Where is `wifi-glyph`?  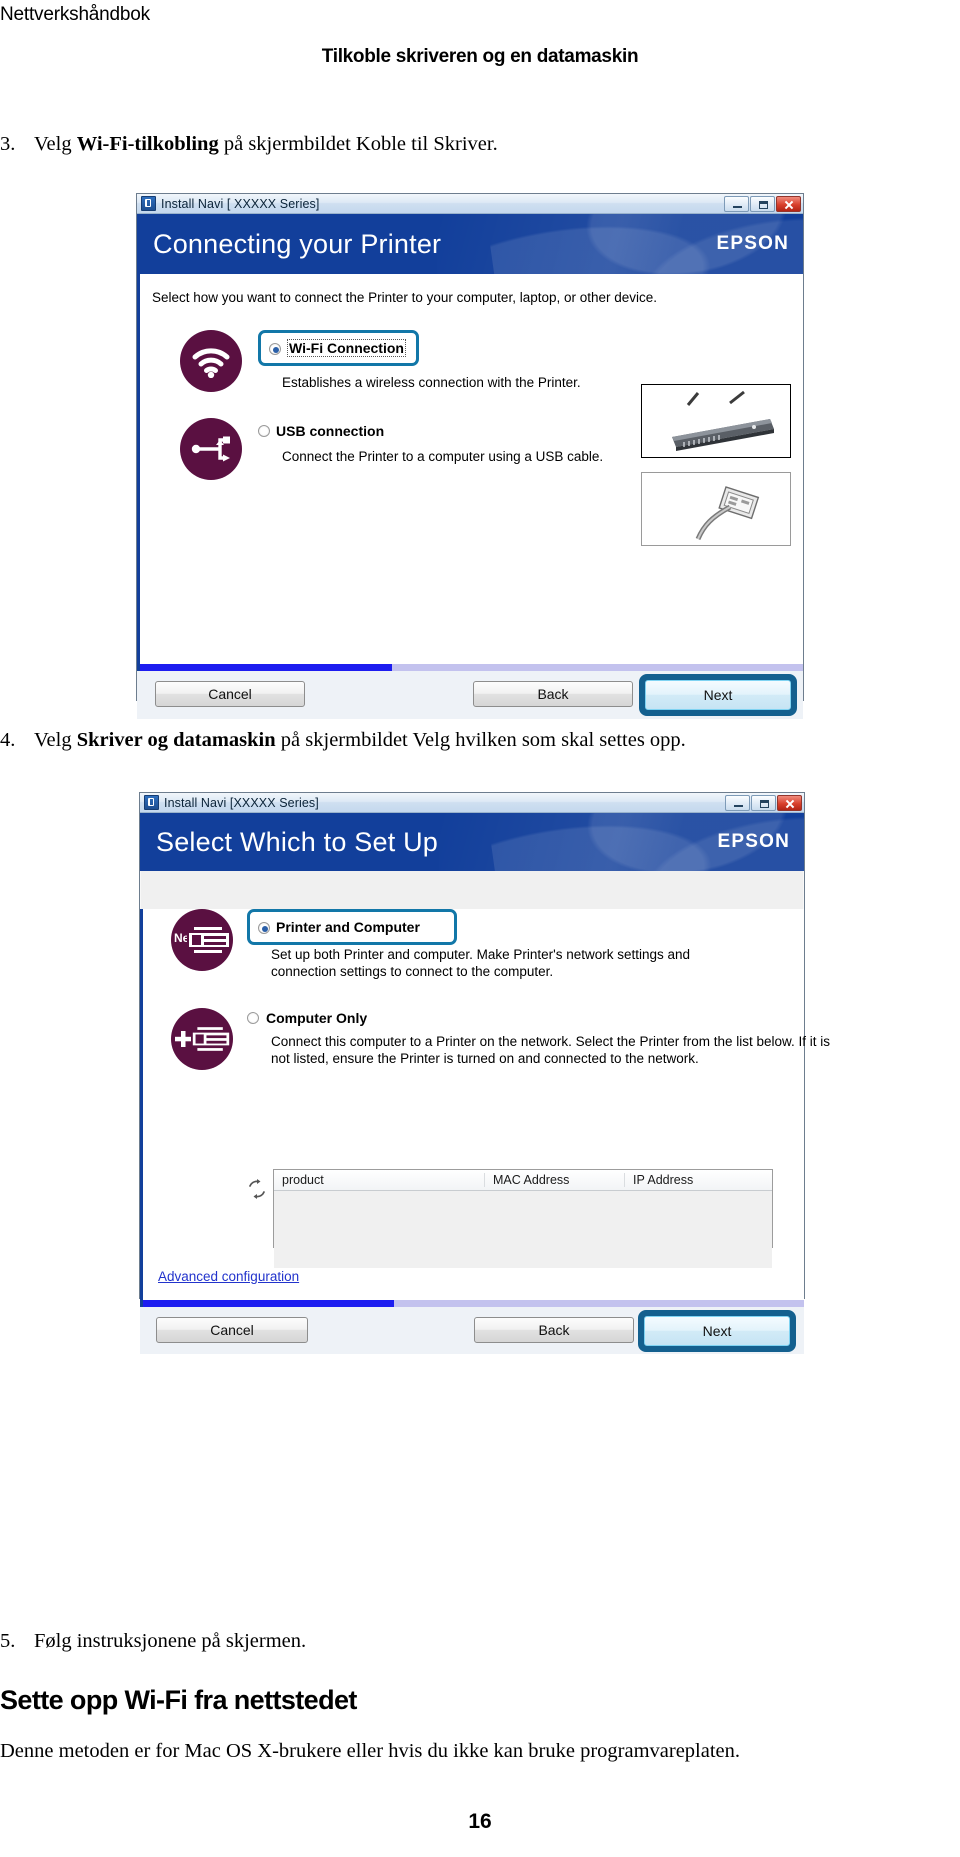 wifi-glyph is located at coordinates (211, 363).